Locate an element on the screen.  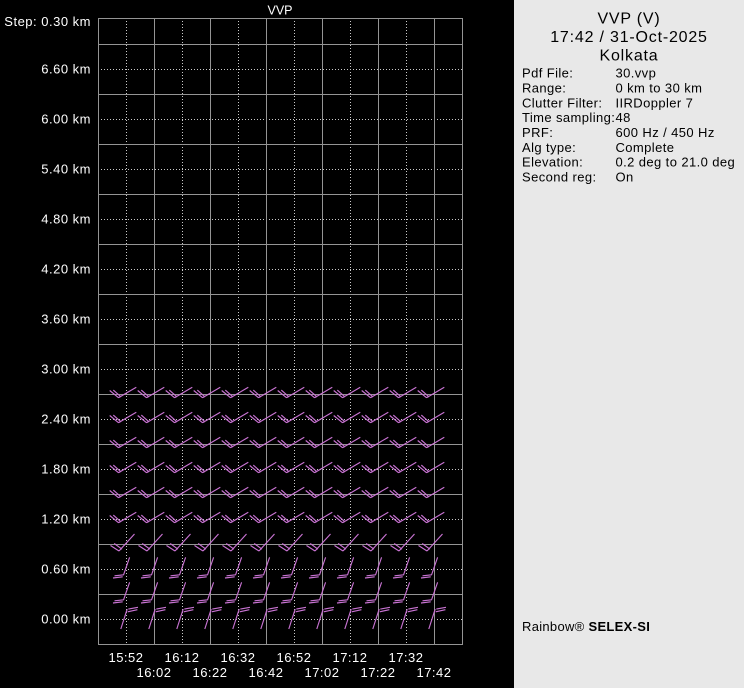
svg-text: 3.00 km is located at coordinates (66, 369).